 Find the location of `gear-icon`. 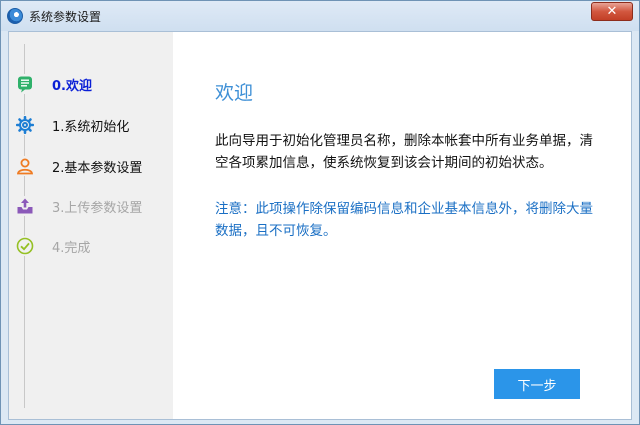

gear-icon is located at coordinates (25, 125).